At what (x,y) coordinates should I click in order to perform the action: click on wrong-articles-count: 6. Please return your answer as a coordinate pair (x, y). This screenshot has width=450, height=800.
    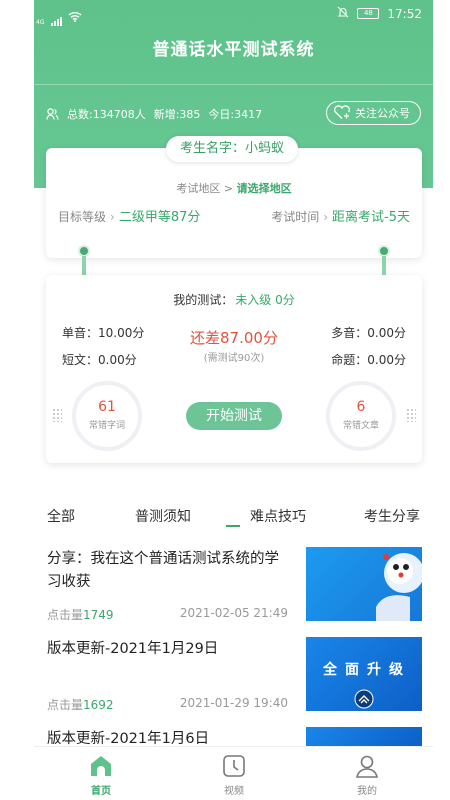
    Looking at the image, I should click on (361, 407).